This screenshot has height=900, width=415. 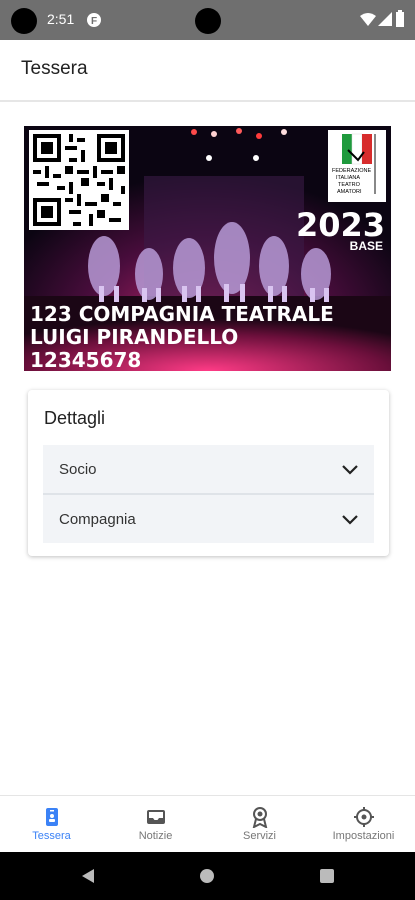 I want to click on inbox-icon, so click(x=155, y=817).